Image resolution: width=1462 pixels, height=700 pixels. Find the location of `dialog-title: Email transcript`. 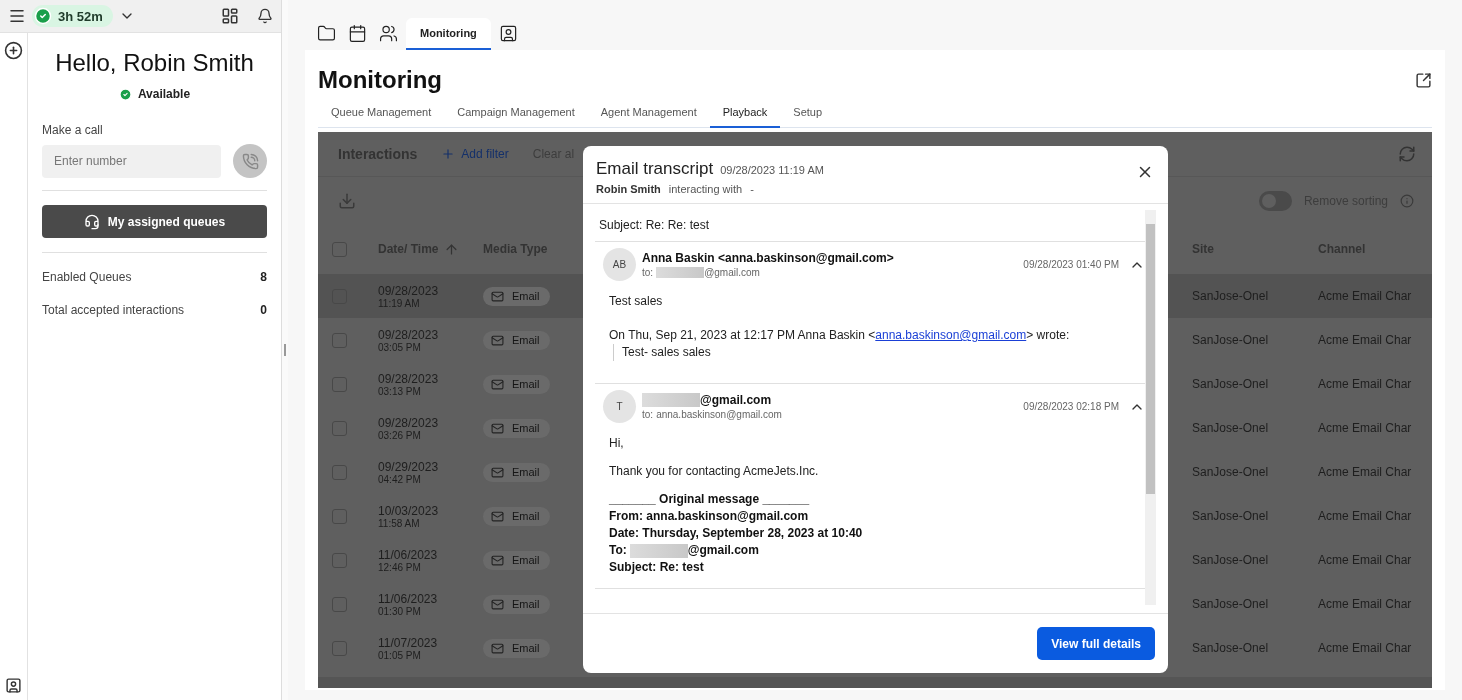

dialog-title: Email transcript is located at coordinates (655, 169).